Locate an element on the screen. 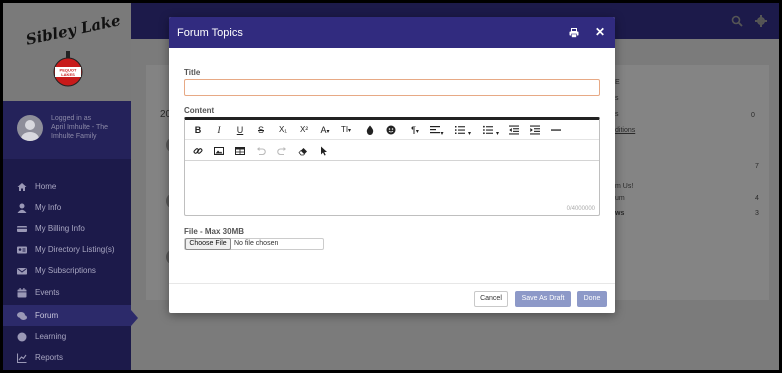 The width and height of the screenshot is (782, 373). outdent-button is located at coordinates (514, 130).